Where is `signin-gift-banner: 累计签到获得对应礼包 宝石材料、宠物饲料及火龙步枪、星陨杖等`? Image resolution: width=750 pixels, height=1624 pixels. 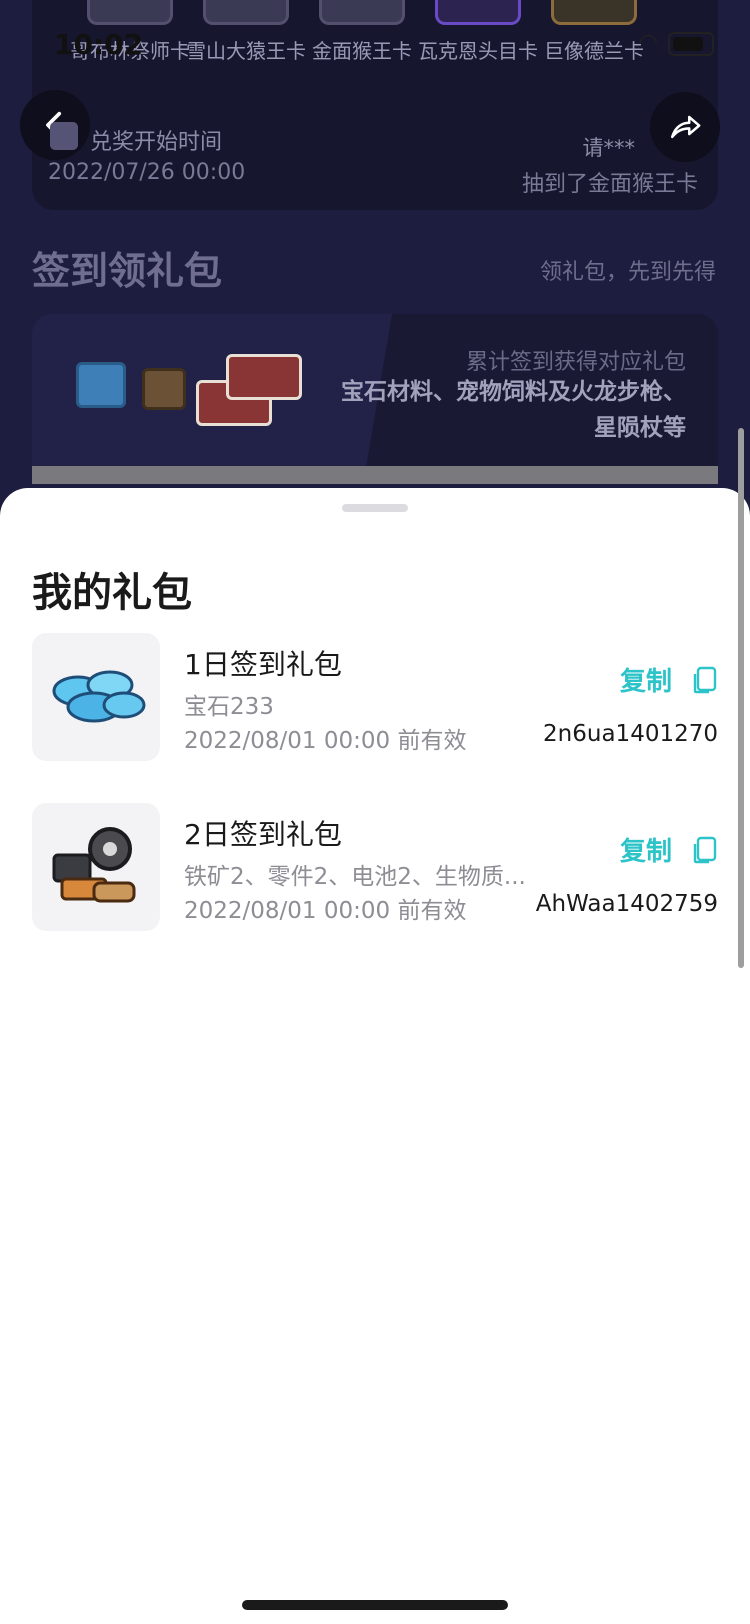
signin-gift-banner: 累计签到获得对应礼包 宝石材料、宠物饲料及火龙步枪、星陨杖等 is located at coordinates (375, 399).